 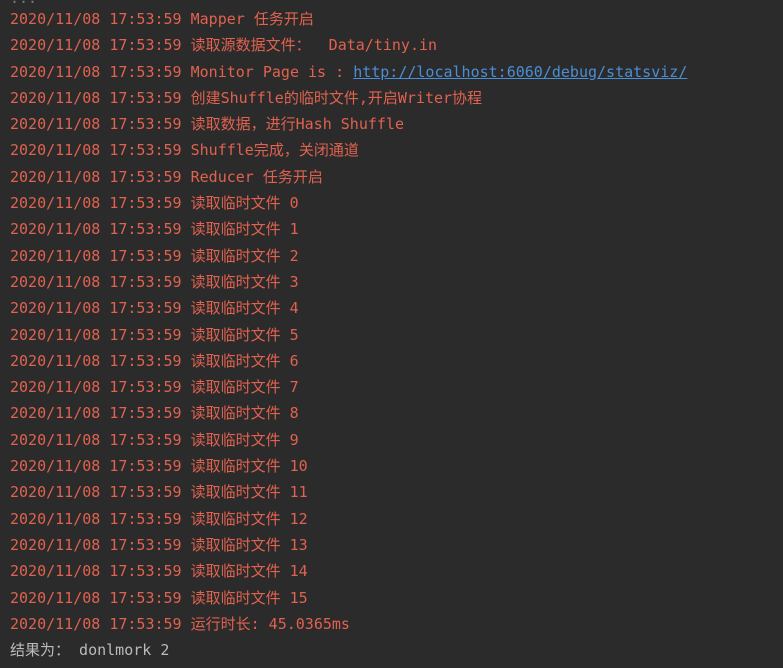 What do you see at coordinates (40, 650) in the screenshot?
I see `result-label: 结果为：` at bounding box center [40, 650].